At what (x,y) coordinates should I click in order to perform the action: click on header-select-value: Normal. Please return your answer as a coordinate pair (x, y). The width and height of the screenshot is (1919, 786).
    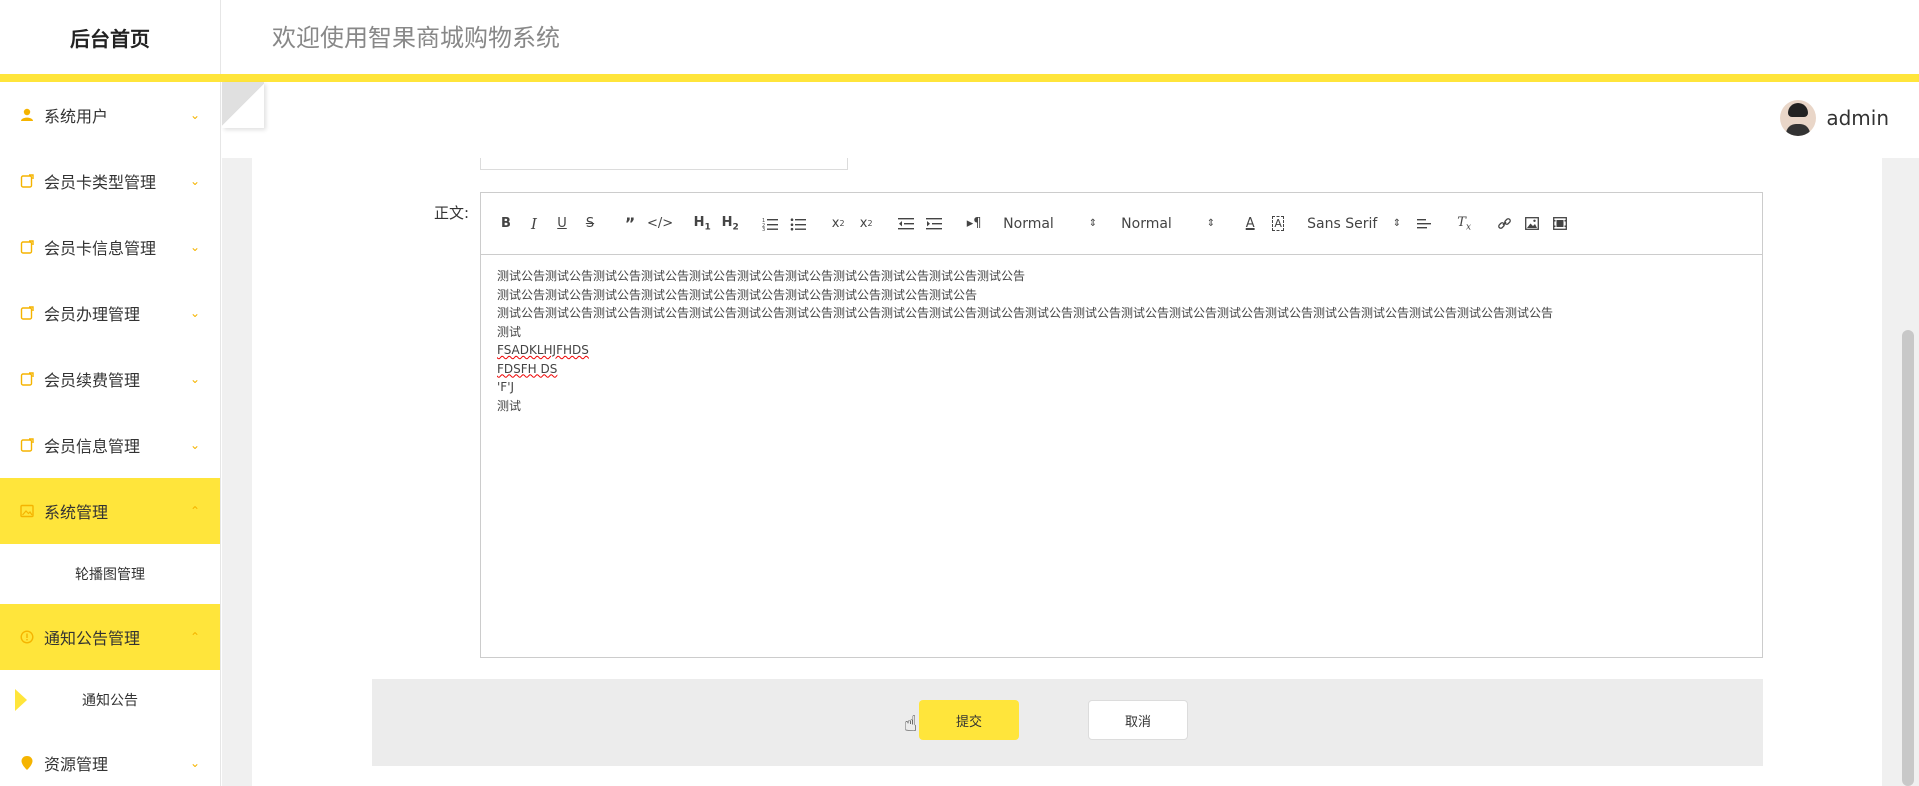
    Looking at the image, I should click on (1028, 223).